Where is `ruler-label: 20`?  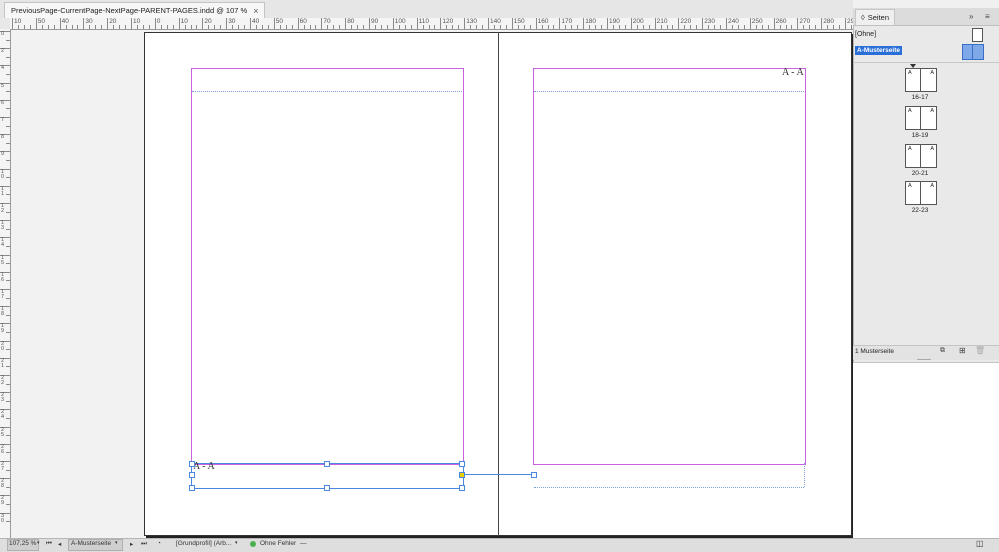
ruler-label: 20 is located at coordinates (113, 21).